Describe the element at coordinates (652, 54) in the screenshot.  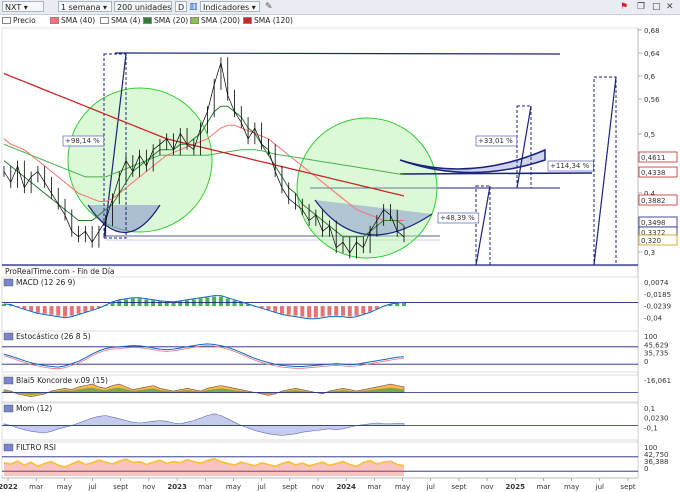
I see `y-tick-label: 0,64` at that location.